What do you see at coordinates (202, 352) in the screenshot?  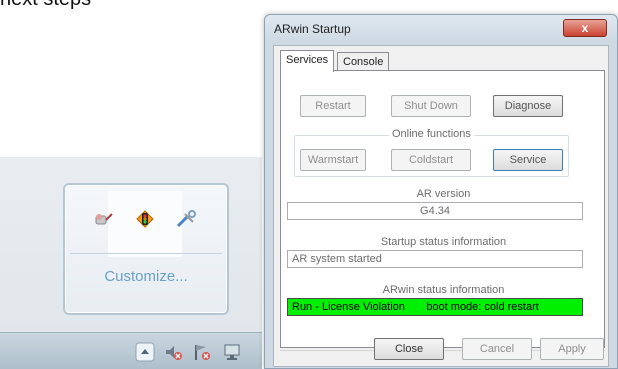 I see `action-center-flag-icon` at bounding box center [202, 352].